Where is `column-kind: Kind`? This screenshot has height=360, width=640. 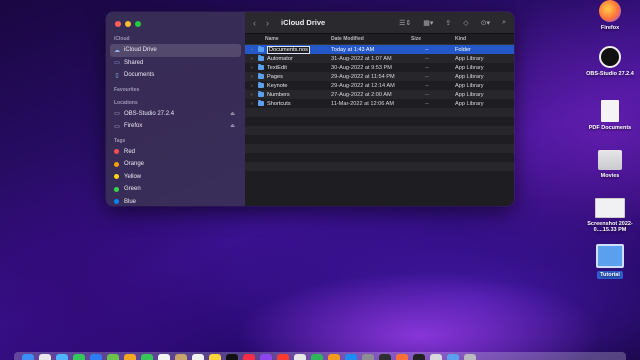 column-kind: Kind is located at coordinates (484, 39).